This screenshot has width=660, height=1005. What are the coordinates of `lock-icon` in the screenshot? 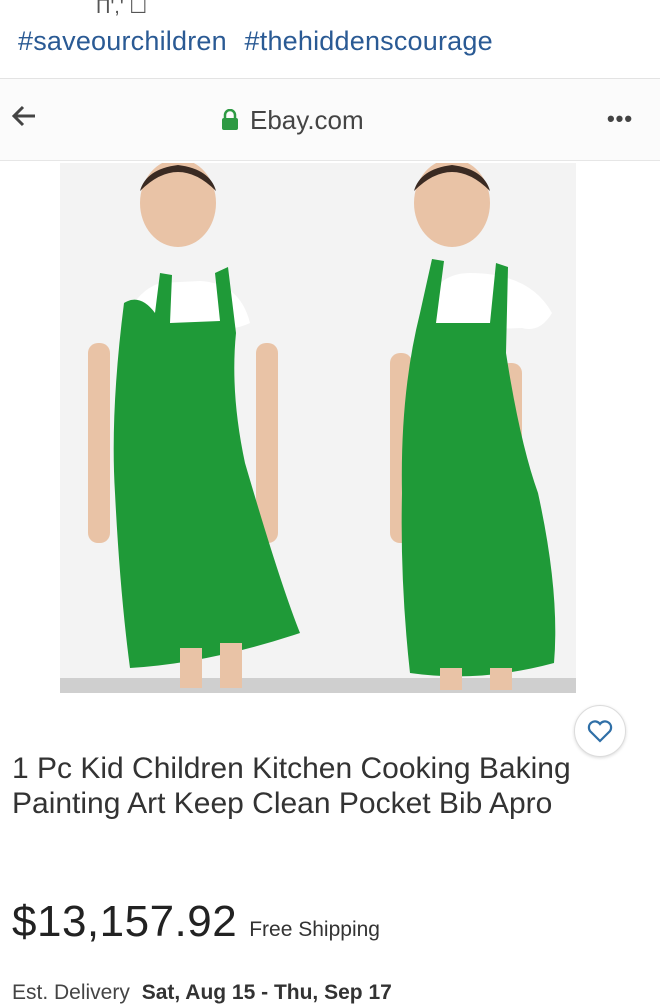 It's located at (230, 119).